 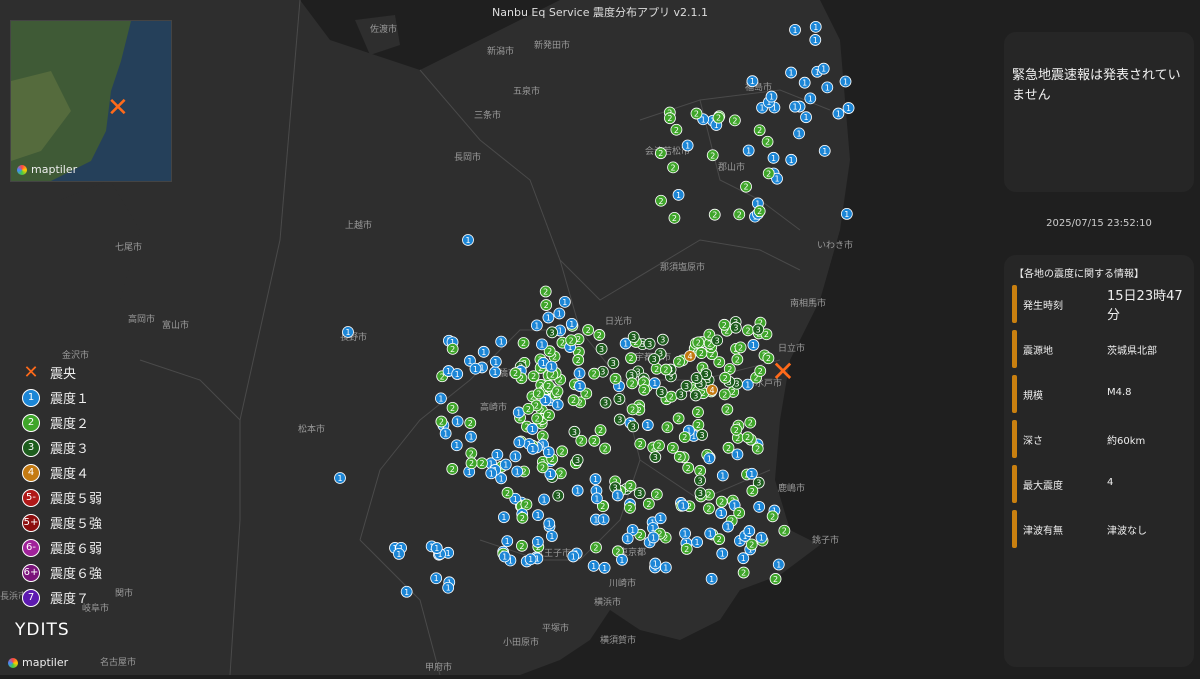 What do you see at coordinates (47, 169) in the screenshot?
I see `minimap-attribution: maptiler` at bounding box center [47, 169].